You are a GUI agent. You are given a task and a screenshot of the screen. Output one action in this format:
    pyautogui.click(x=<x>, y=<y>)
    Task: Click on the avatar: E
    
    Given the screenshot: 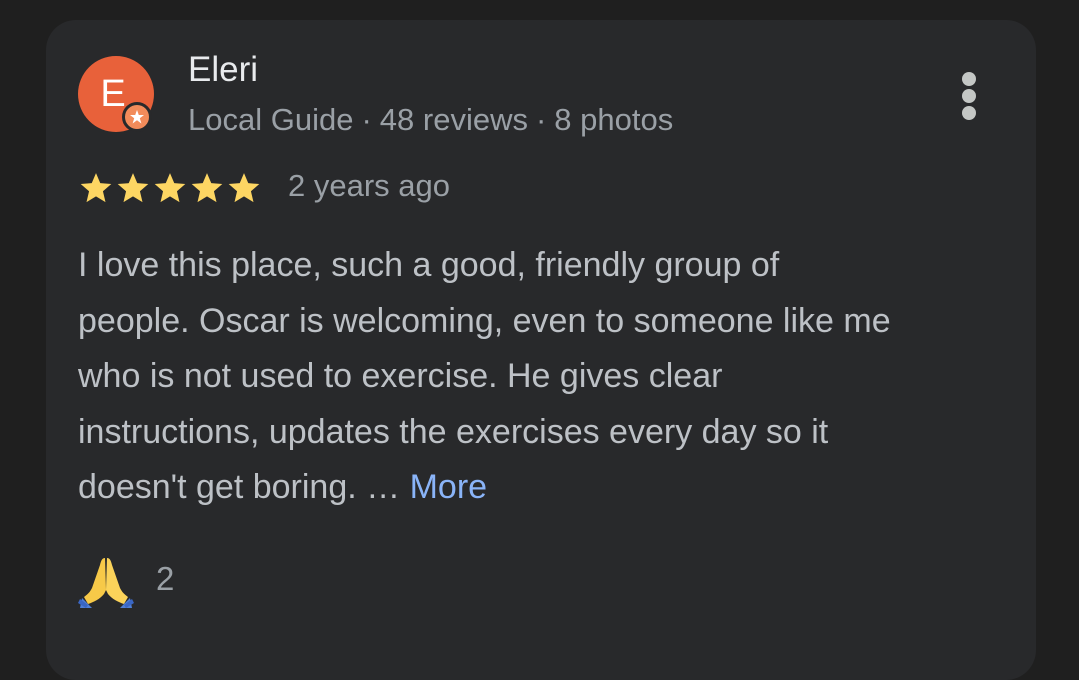 What is the action you would take?
    pyautogui.click(x=116, y=94)
    